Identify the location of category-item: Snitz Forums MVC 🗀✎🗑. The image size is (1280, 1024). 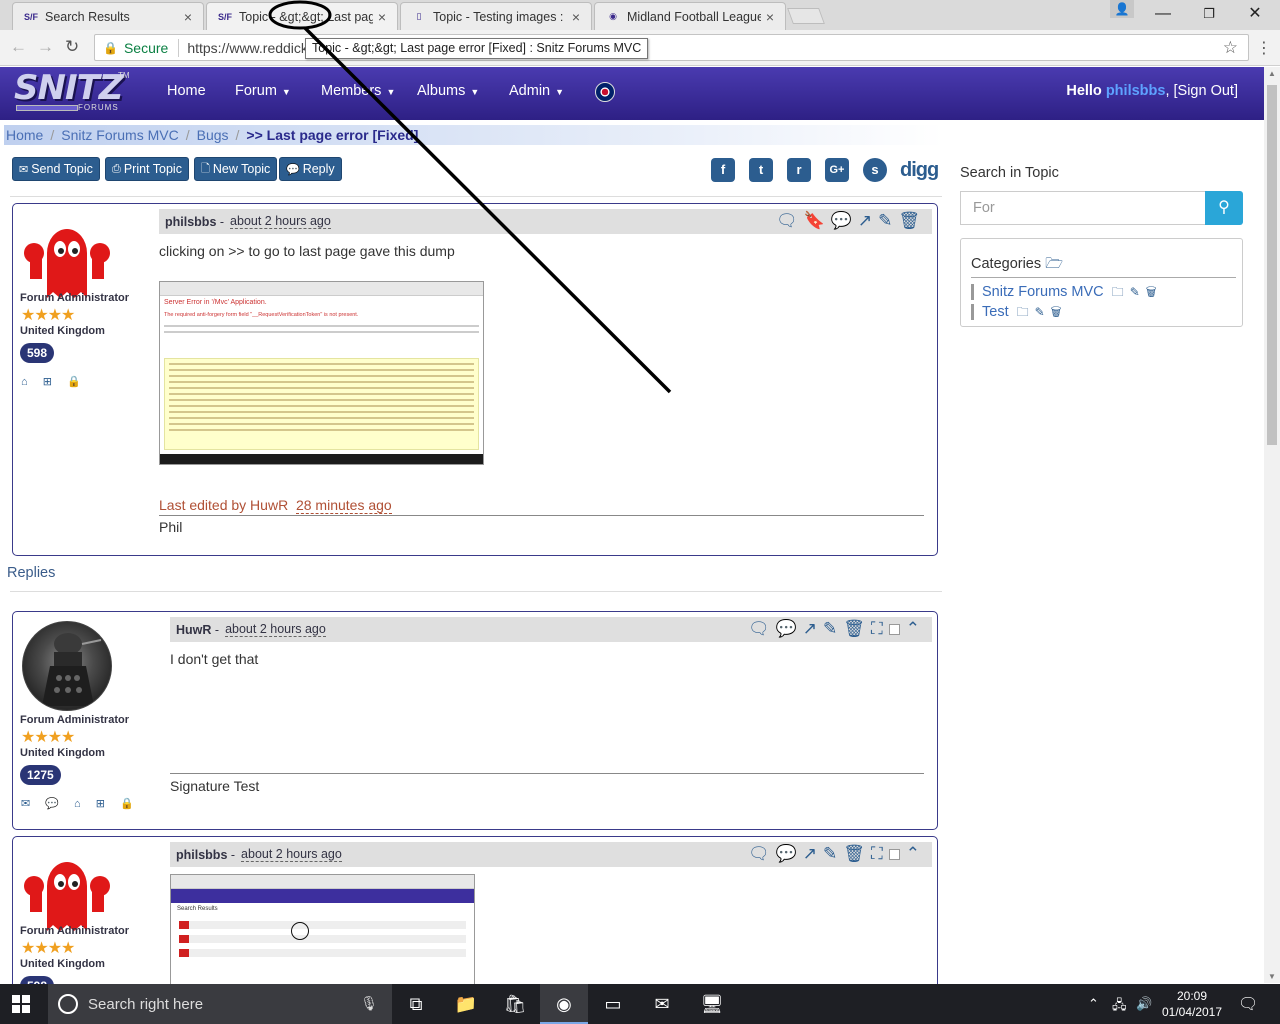
(1067, 292).